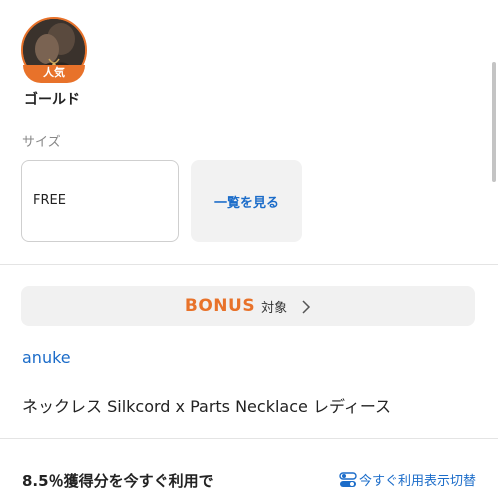 The width and height of the screenshot is (498, 498). Describe the element at coordinates (494, 122) in the screenshot. I see `scrollbar` at that location.